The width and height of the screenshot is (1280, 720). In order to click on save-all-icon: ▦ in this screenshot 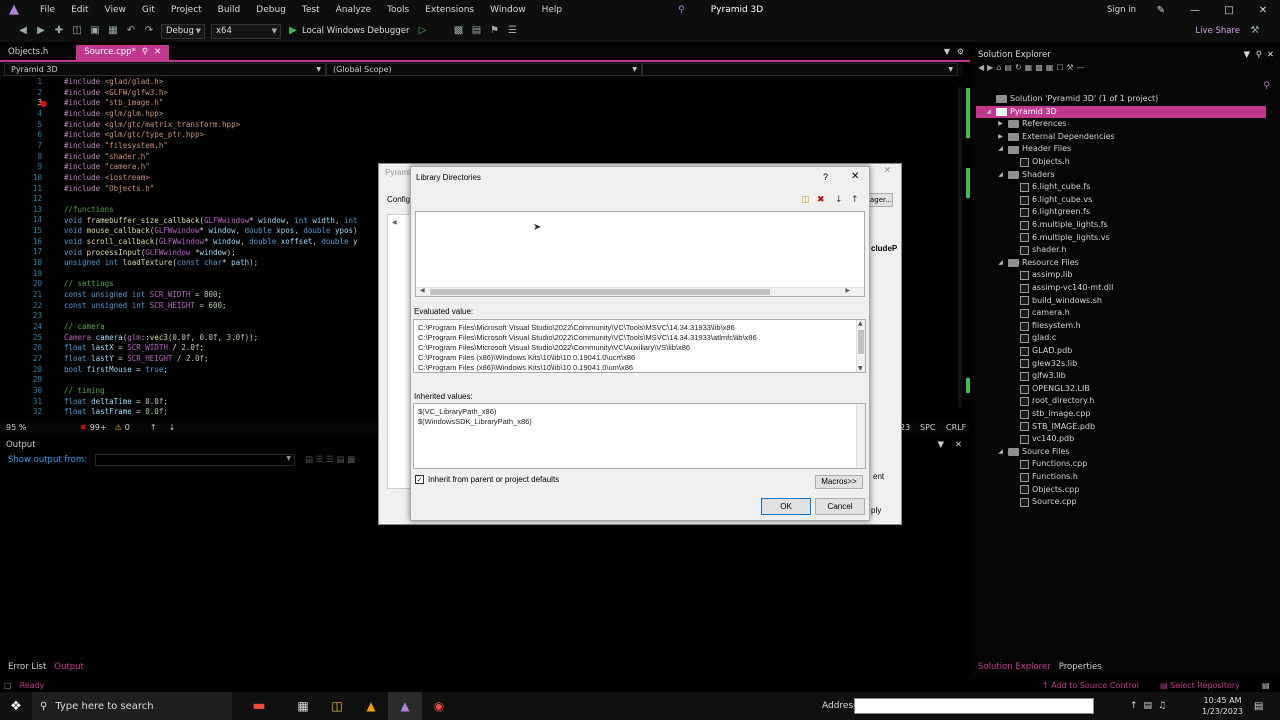, I will do `click(113, 31)`.